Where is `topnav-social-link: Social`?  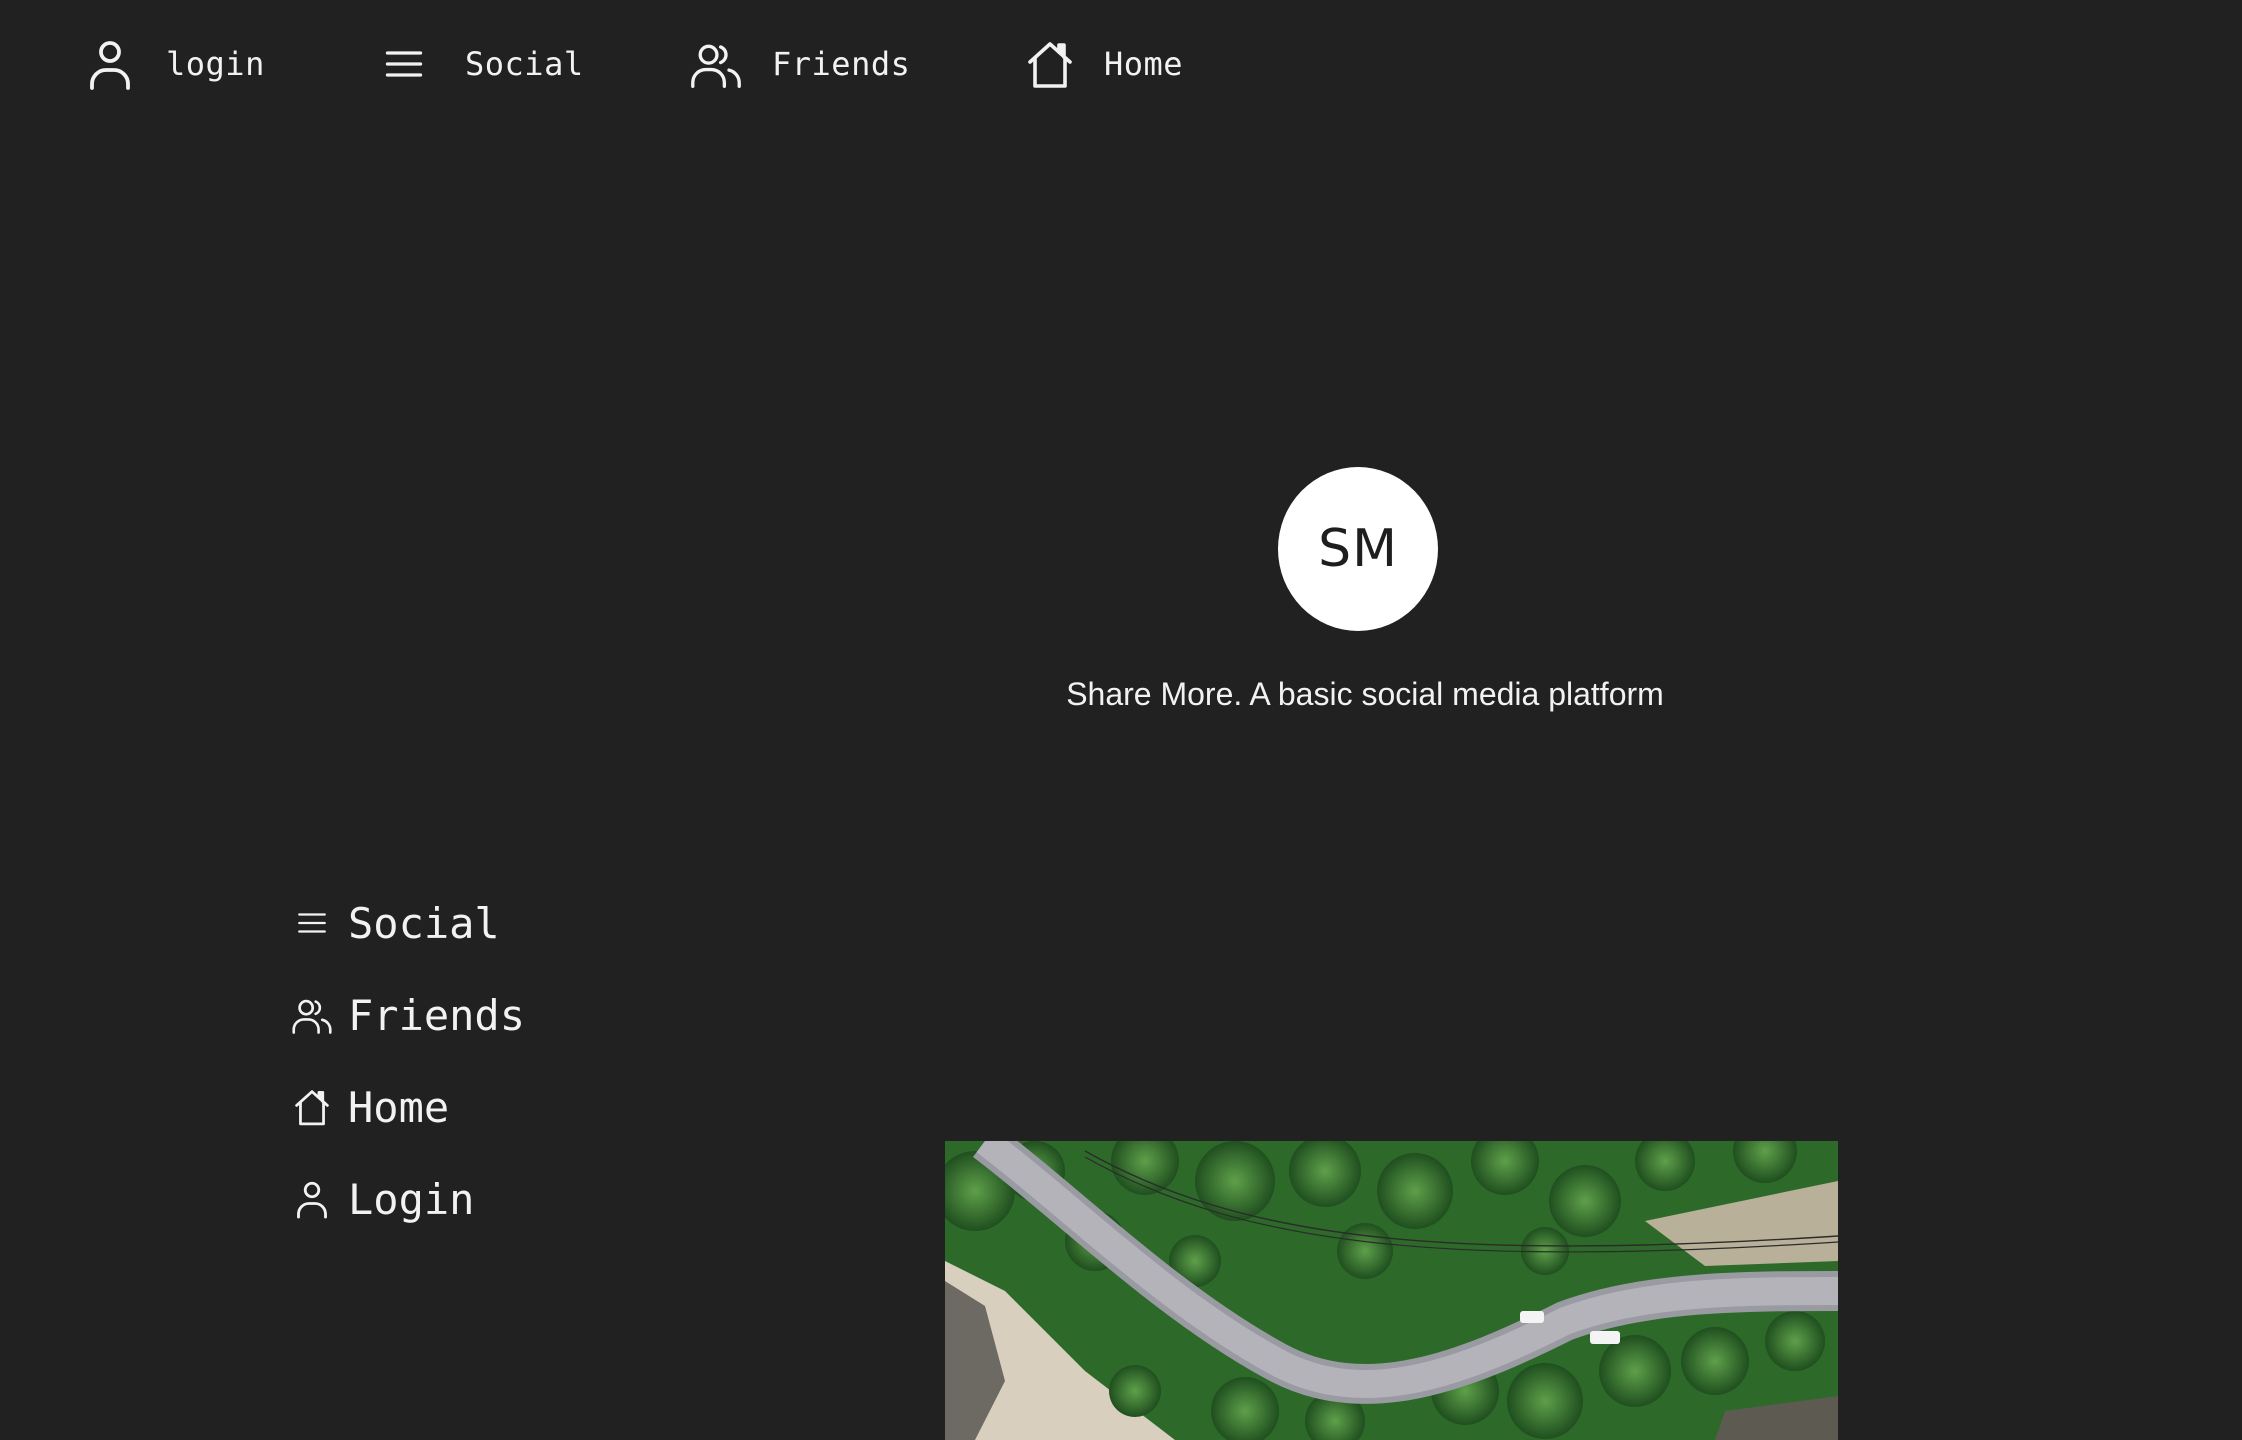 topnav-social-link: Social is located at coordinates (481, 64).